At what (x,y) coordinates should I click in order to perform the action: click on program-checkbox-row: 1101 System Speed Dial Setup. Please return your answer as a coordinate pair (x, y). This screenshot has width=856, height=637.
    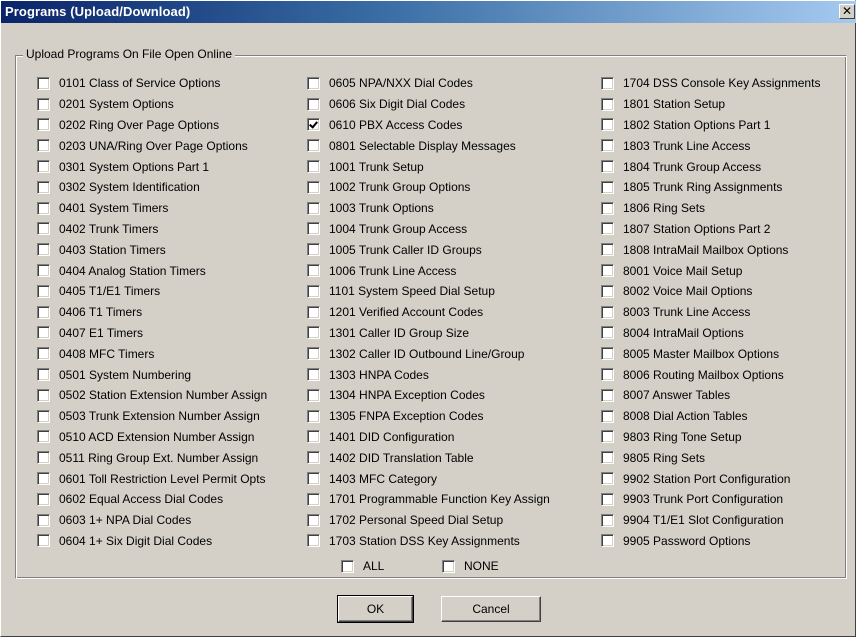
    Looking at the image, I should click on (428, 291).